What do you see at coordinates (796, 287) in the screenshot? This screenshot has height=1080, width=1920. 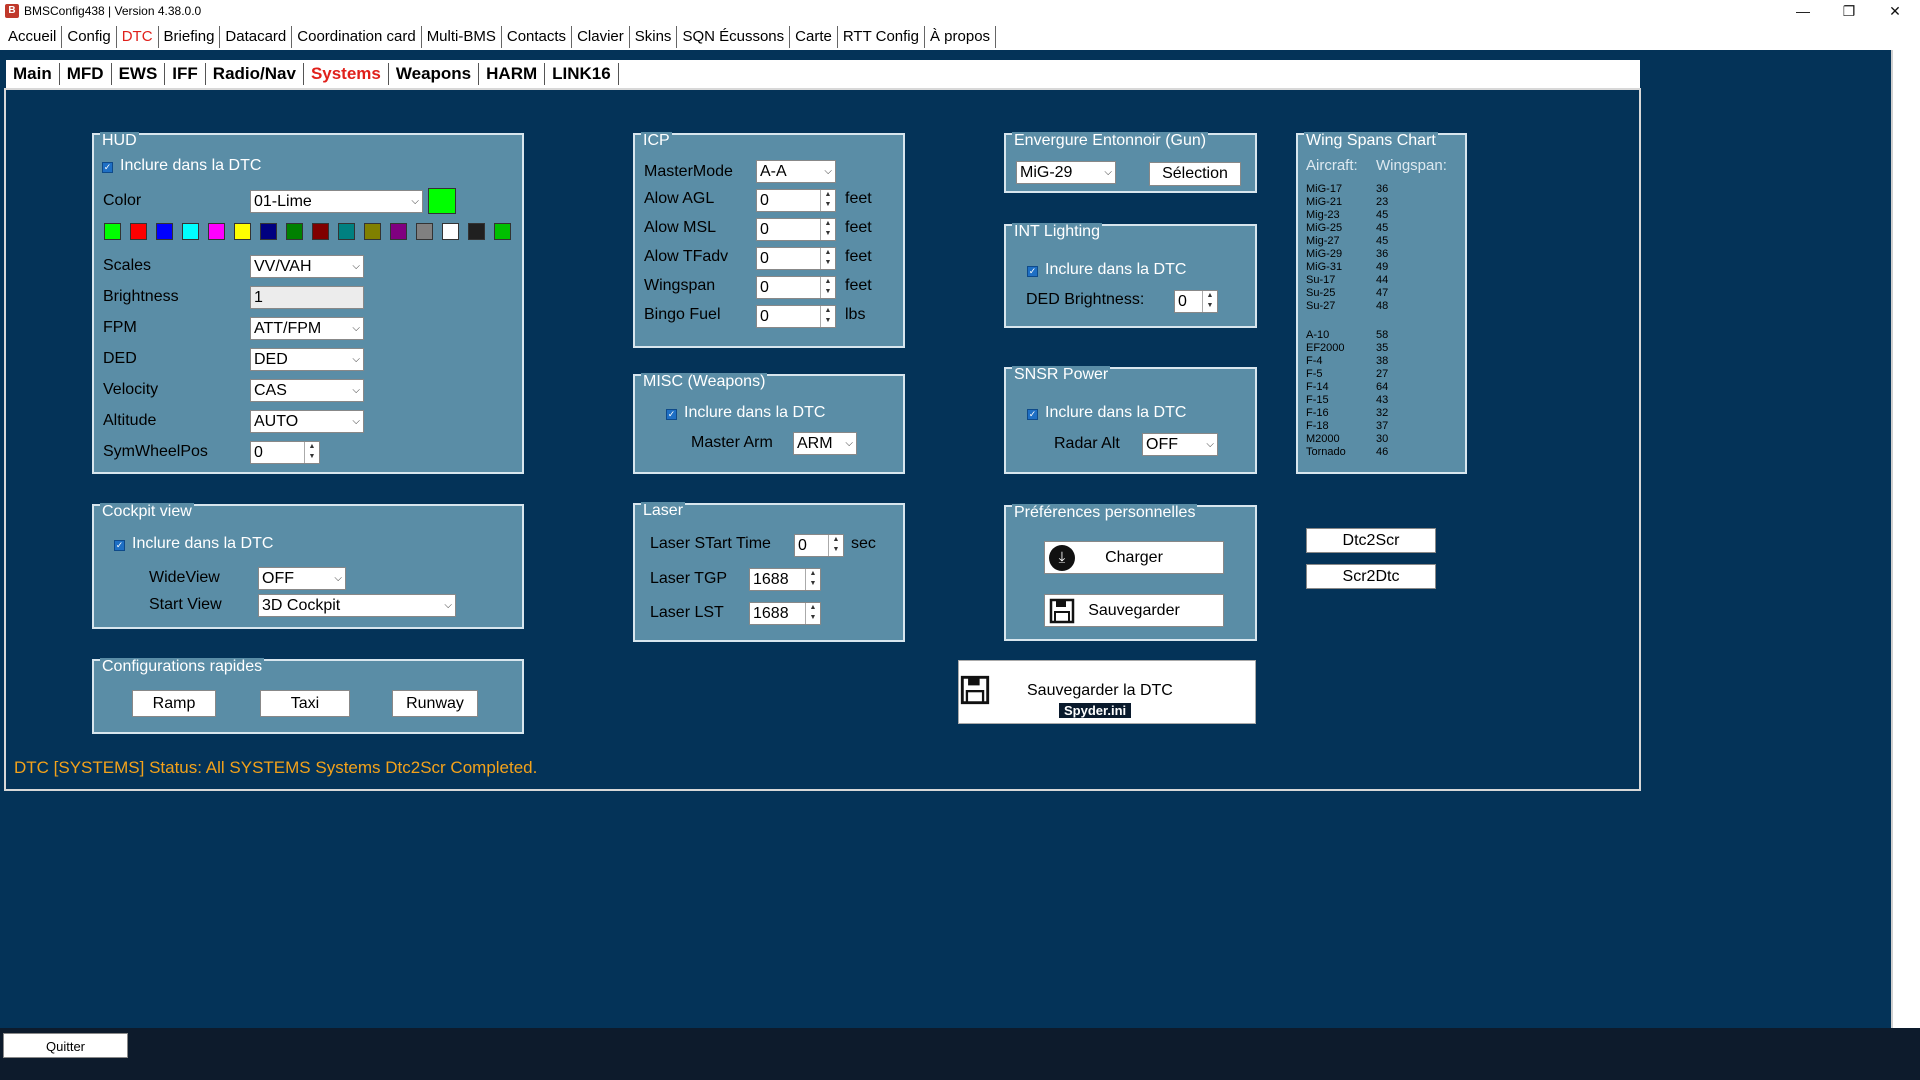 I see `wingspan-stepper: 0 ▲ ▼` at bounding box center [796, 287].